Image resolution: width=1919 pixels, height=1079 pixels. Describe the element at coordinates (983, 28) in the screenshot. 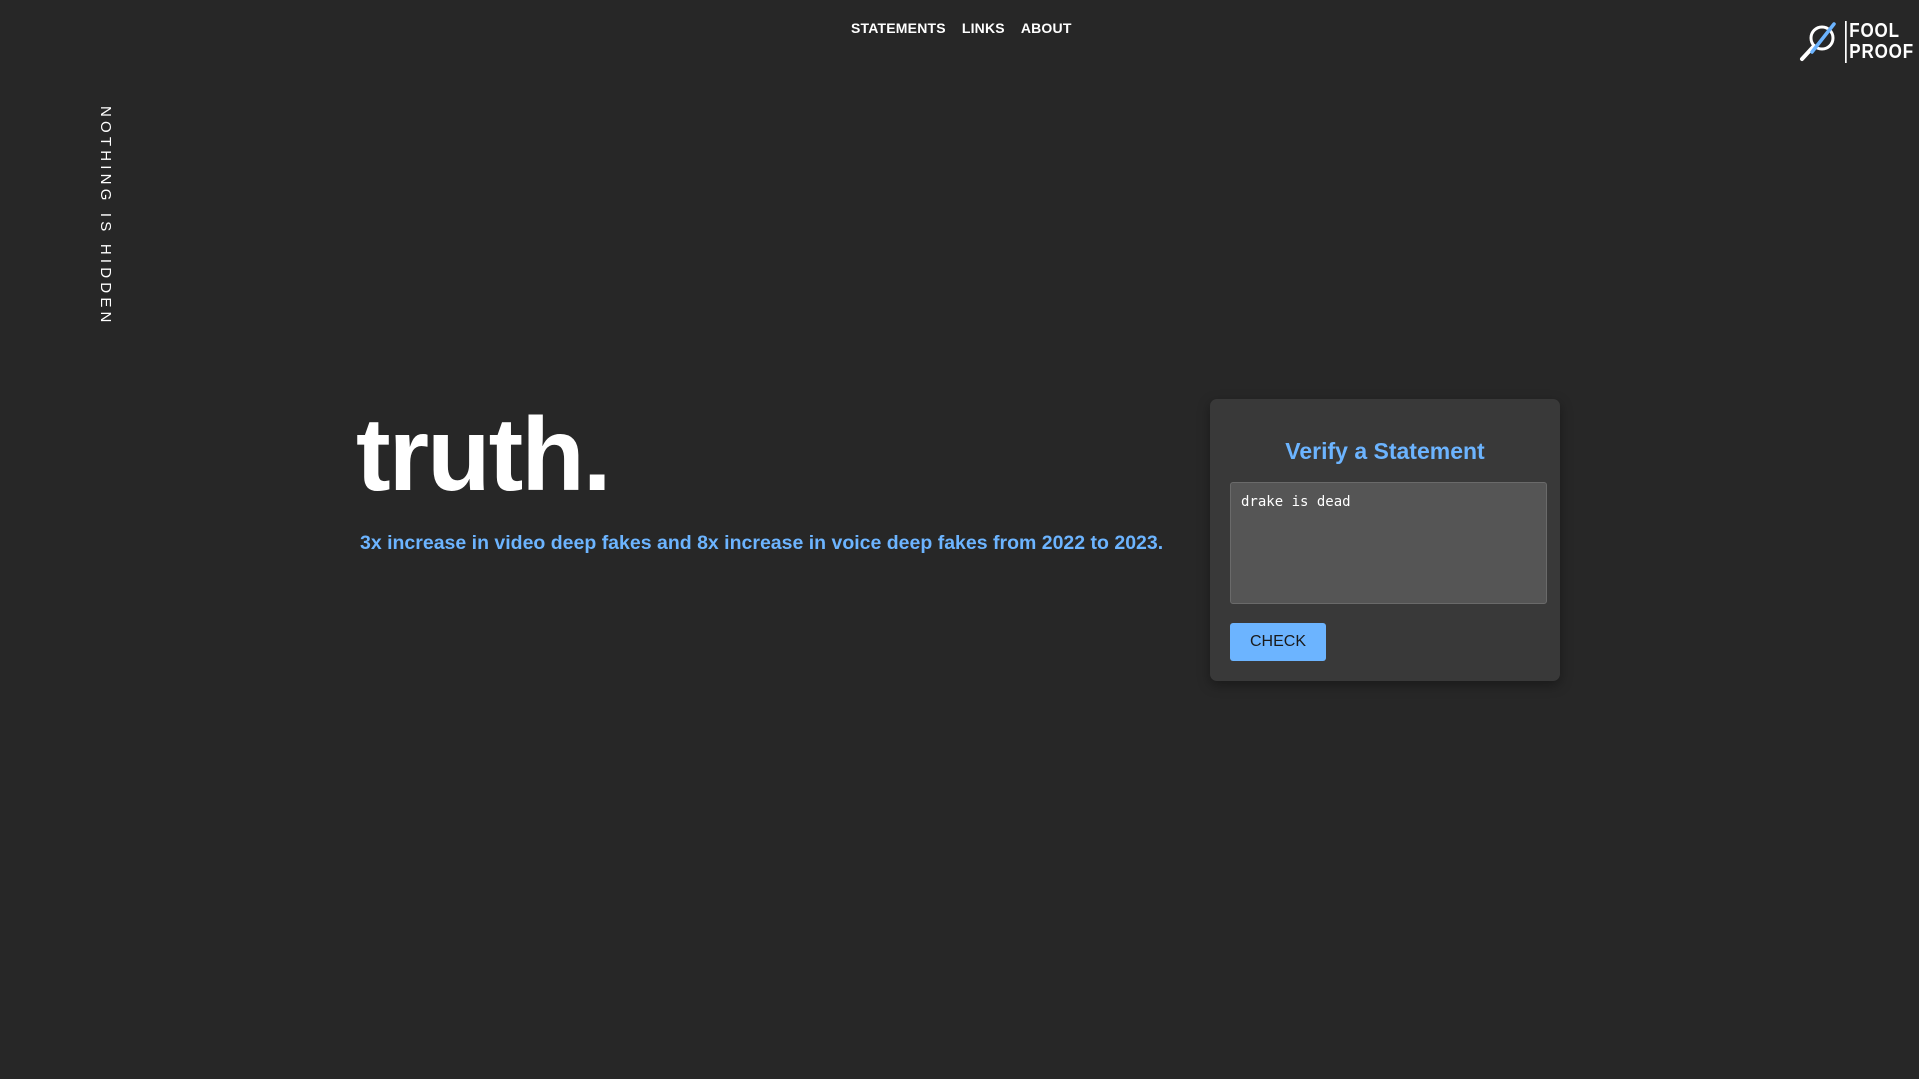

I see `nav-link-links: LINKS` at that location.